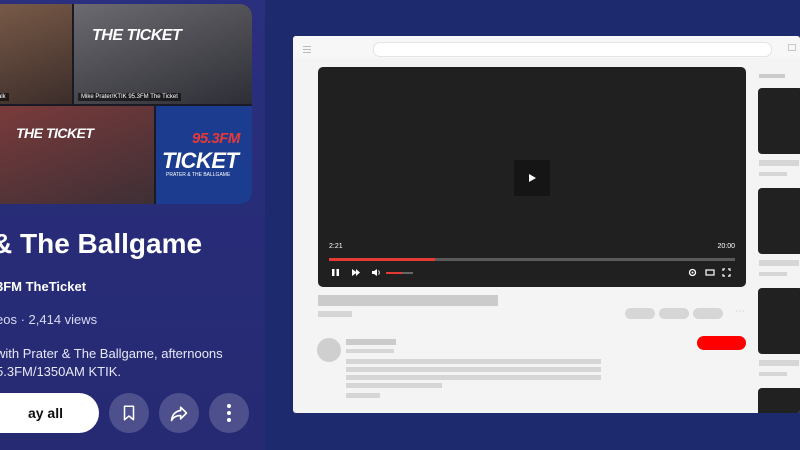 The width and height of the screenshot is (800, 450). What do you see at coordinates (307, 50) in the screenshot?
I see `menu-icon` at bounding box center [307, 50].